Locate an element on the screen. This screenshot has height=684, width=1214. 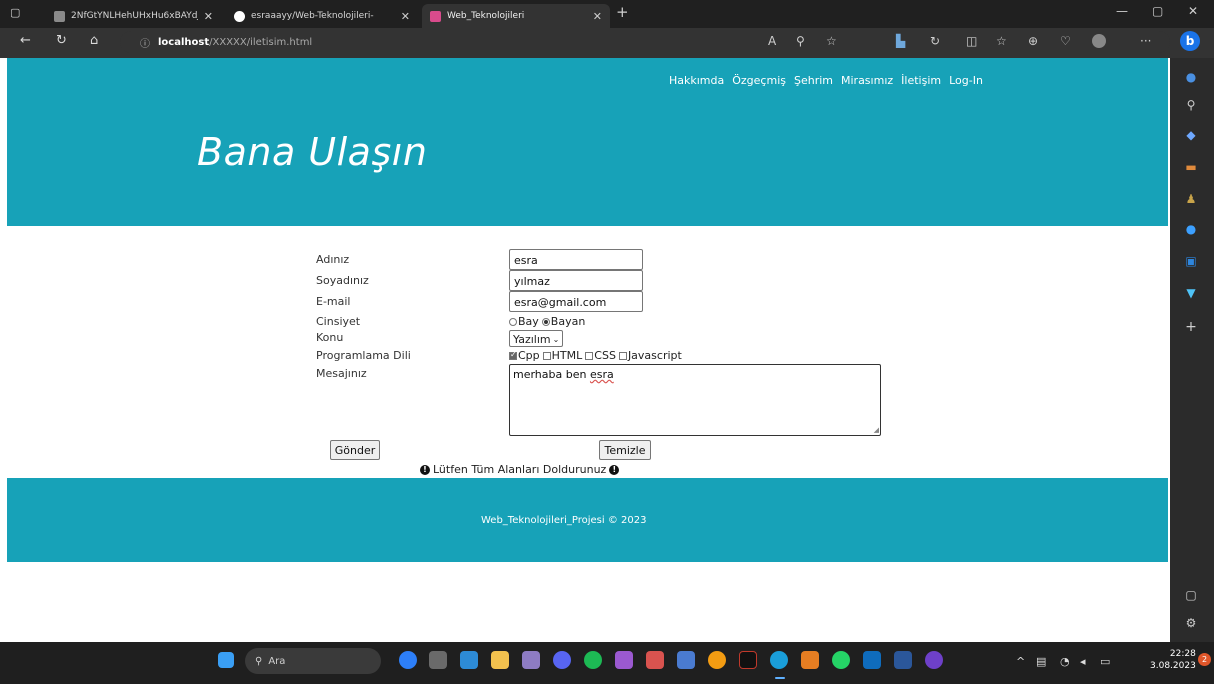
visual-studio-icon is located at coordinates (624, 660).